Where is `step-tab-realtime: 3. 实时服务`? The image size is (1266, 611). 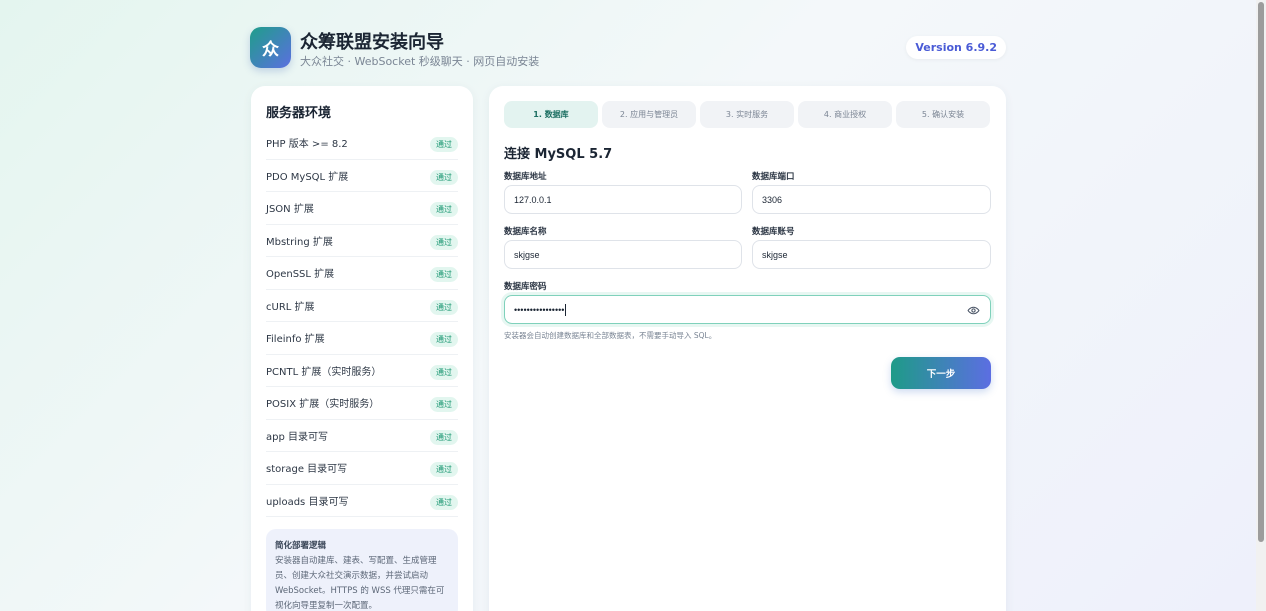 step-tab-realtime: 3. 实时服务 is located at coordinates (747, 114).